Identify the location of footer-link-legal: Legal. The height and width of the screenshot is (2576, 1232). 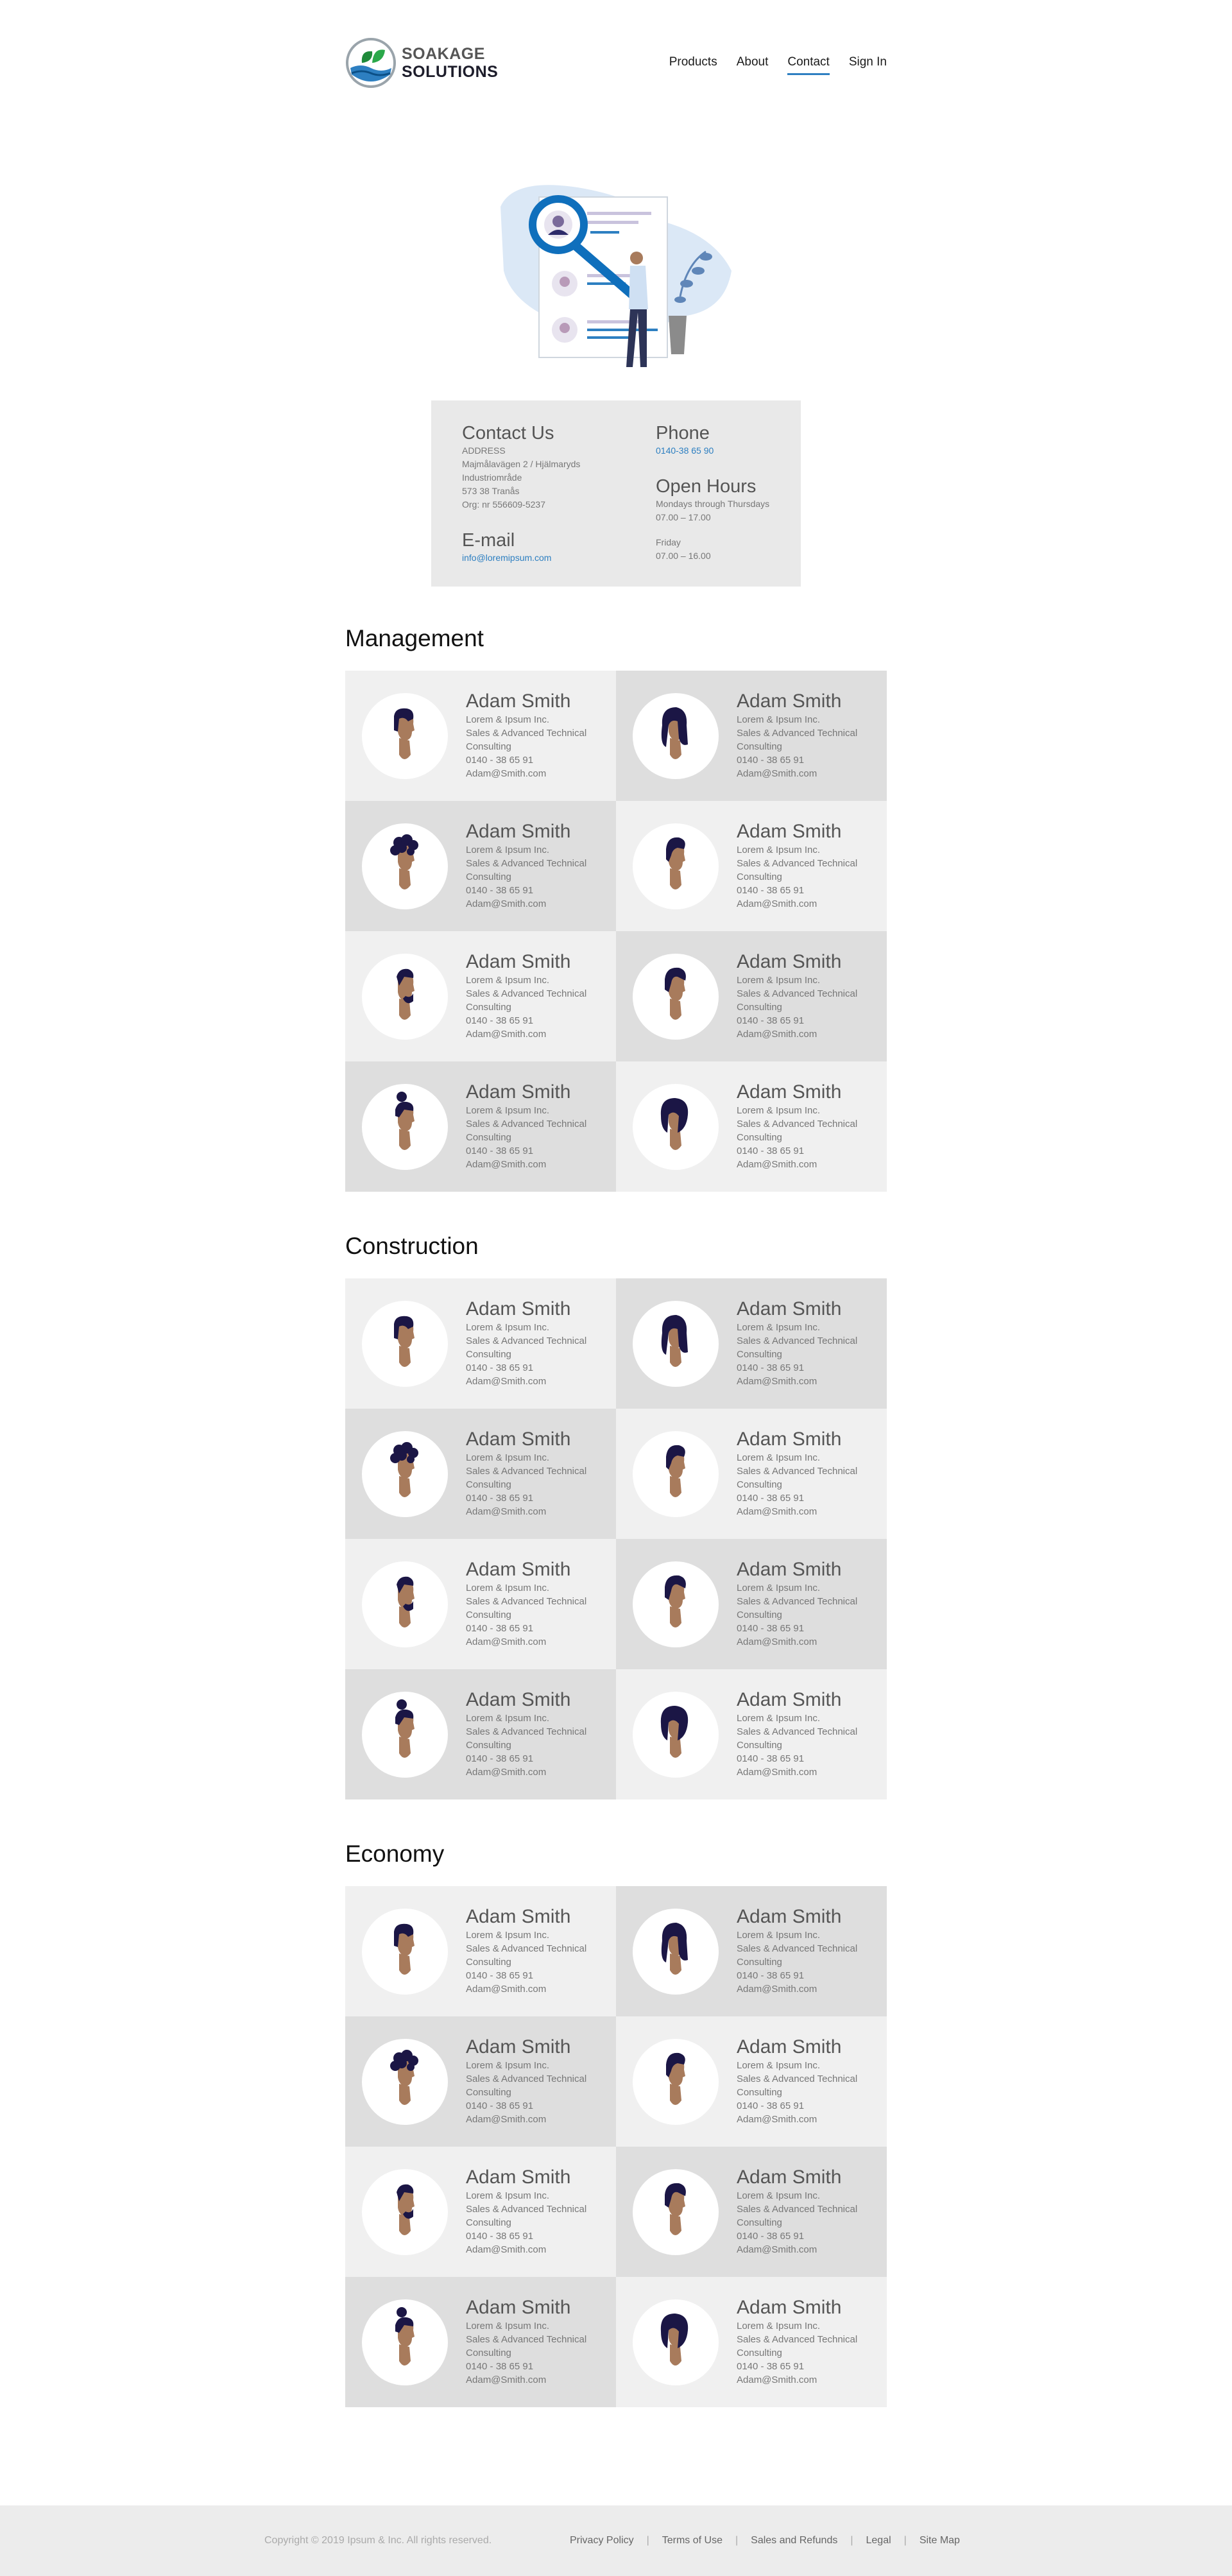
(879, 2540).